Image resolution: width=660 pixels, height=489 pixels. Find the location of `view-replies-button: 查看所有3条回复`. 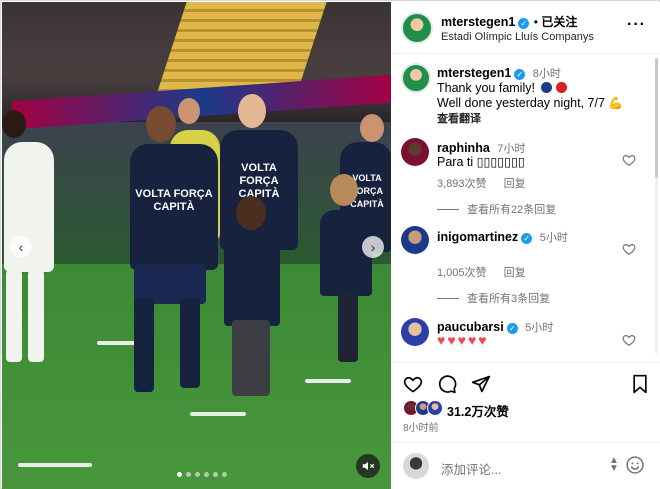

view-replies-button: 查看所有3条回复 is located at coordinates (493, 298).